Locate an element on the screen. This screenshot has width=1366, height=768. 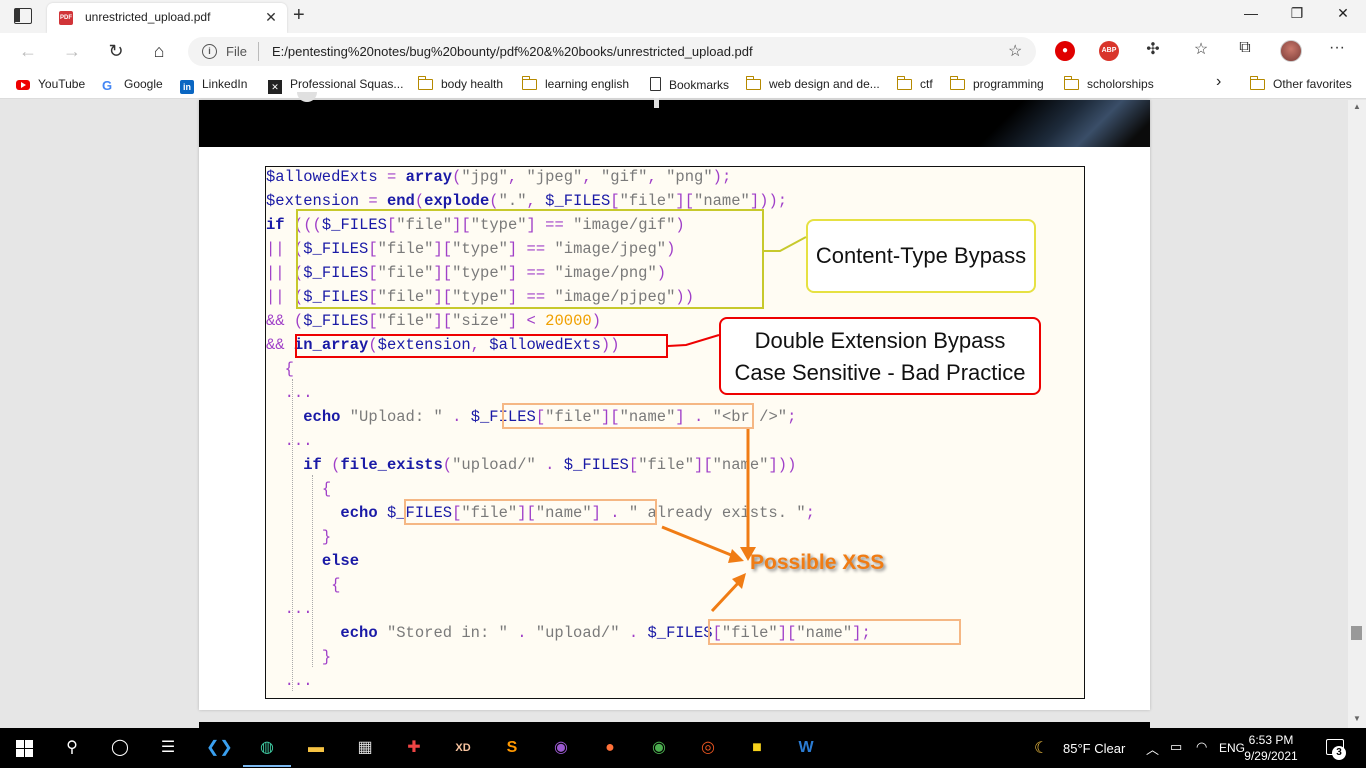
banner-artwork is located at coordinates (1050, 123).